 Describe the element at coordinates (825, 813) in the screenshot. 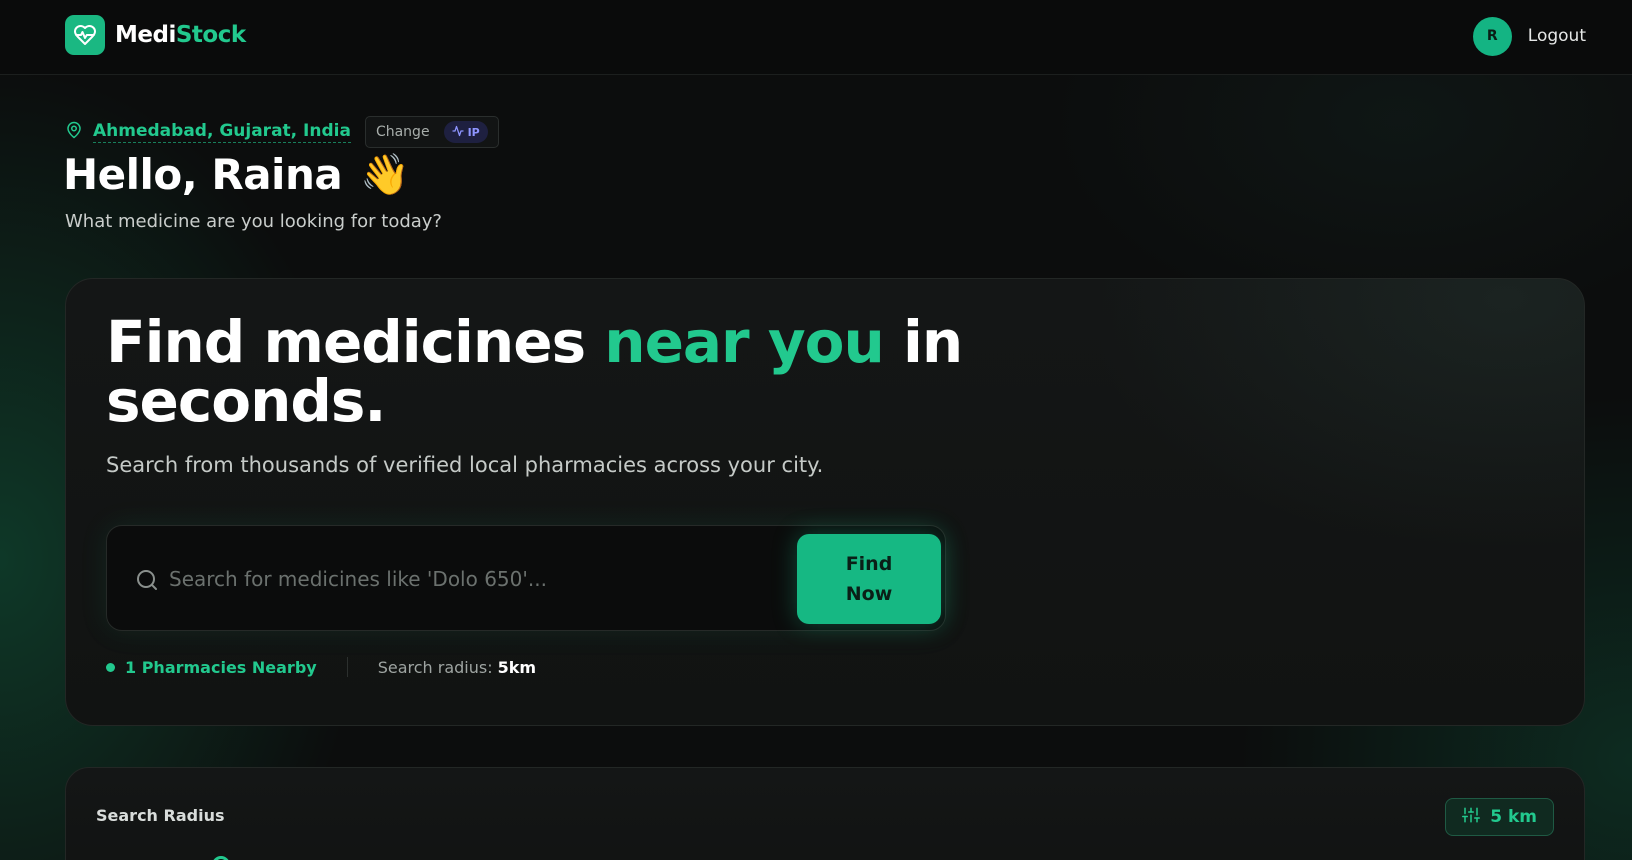

I see `search-radius-panel: Search Radius 5 km` at that location.